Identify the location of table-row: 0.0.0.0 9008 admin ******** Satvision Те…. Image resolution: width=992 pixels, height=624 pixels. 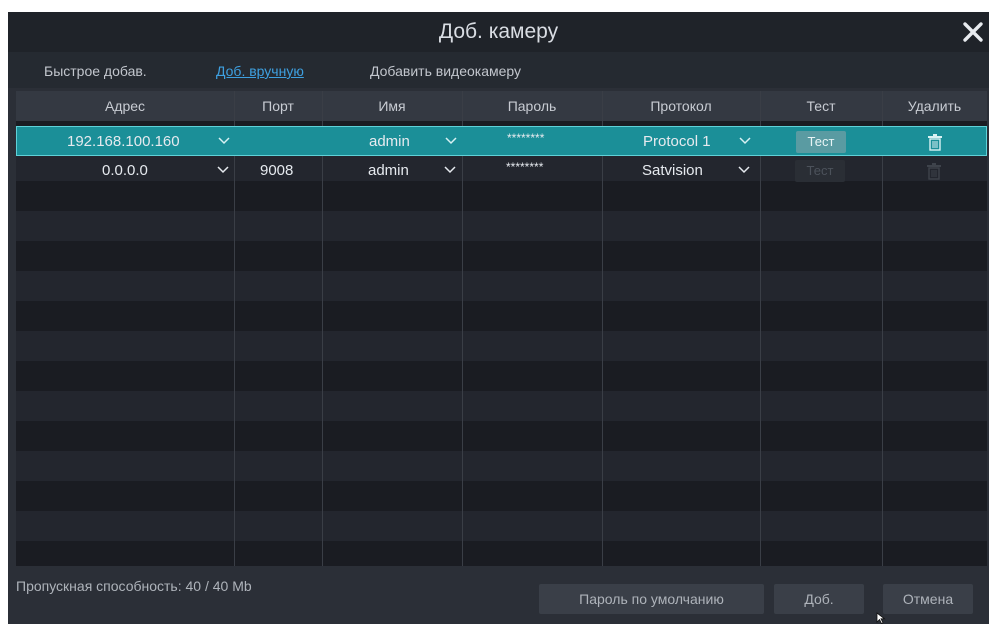
(501, 171).